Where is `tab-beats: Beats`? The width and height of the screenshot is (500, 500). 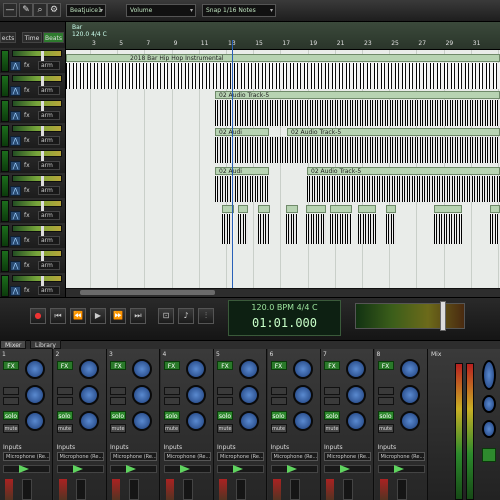
tab-beats: Beats is located at coordinates (53, 37).